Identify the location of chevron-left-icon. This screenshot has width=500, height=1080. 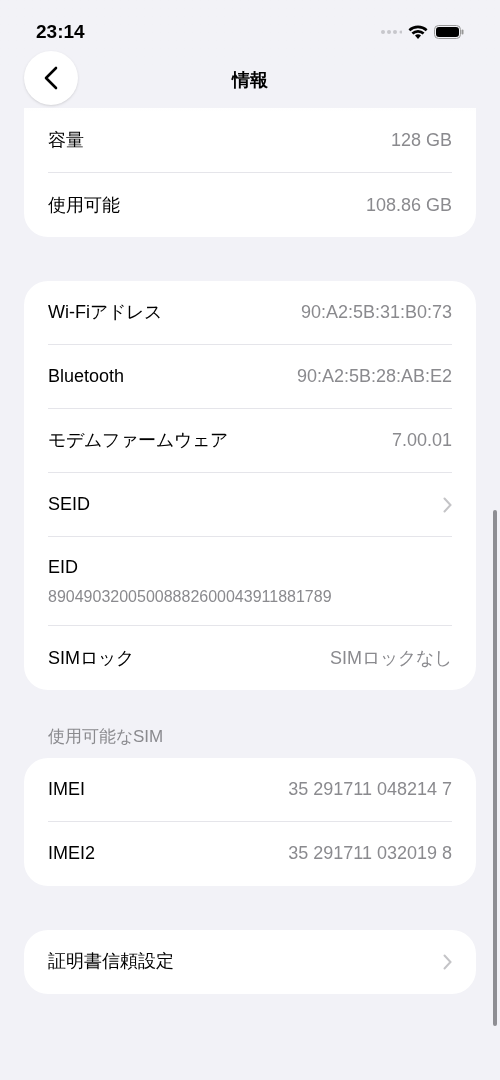
(51, 77).